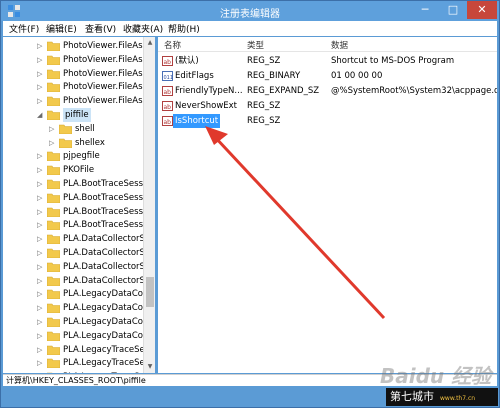 The width and height of the screenshot is (500, 408). I want to click on tree-item: ▷ PKOFile, so click(73, 170).